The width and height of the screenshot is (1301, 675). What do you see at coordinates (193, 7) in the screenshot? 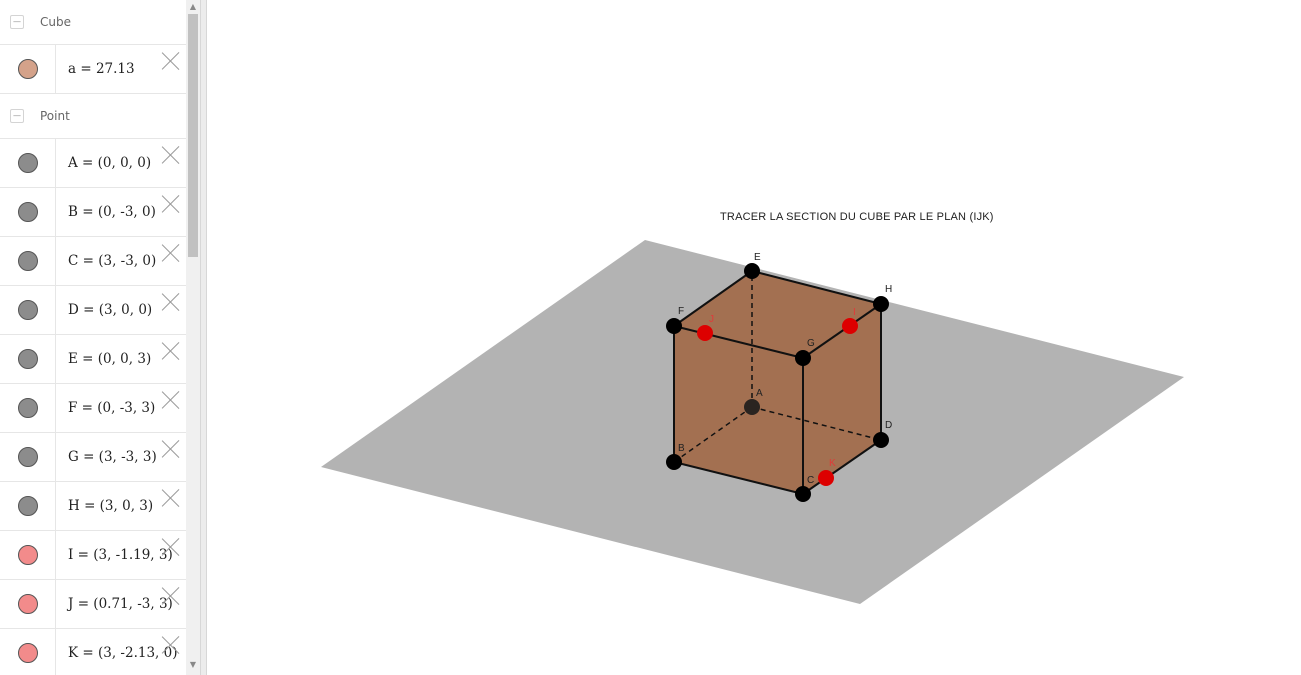
I see `scroll-up-arrow-icon: ▲` at bounding box center [193, 7].